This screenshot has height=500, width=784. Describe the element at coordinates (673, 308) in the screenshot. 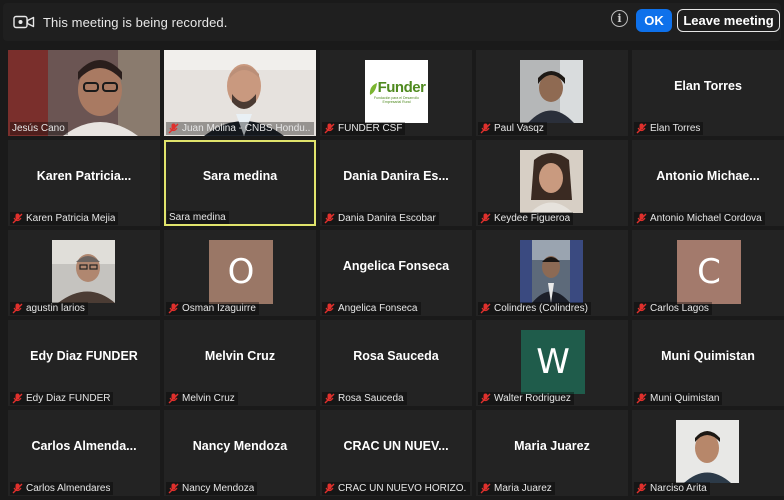

I see `participant-label: Carlos Lagos` at that location.